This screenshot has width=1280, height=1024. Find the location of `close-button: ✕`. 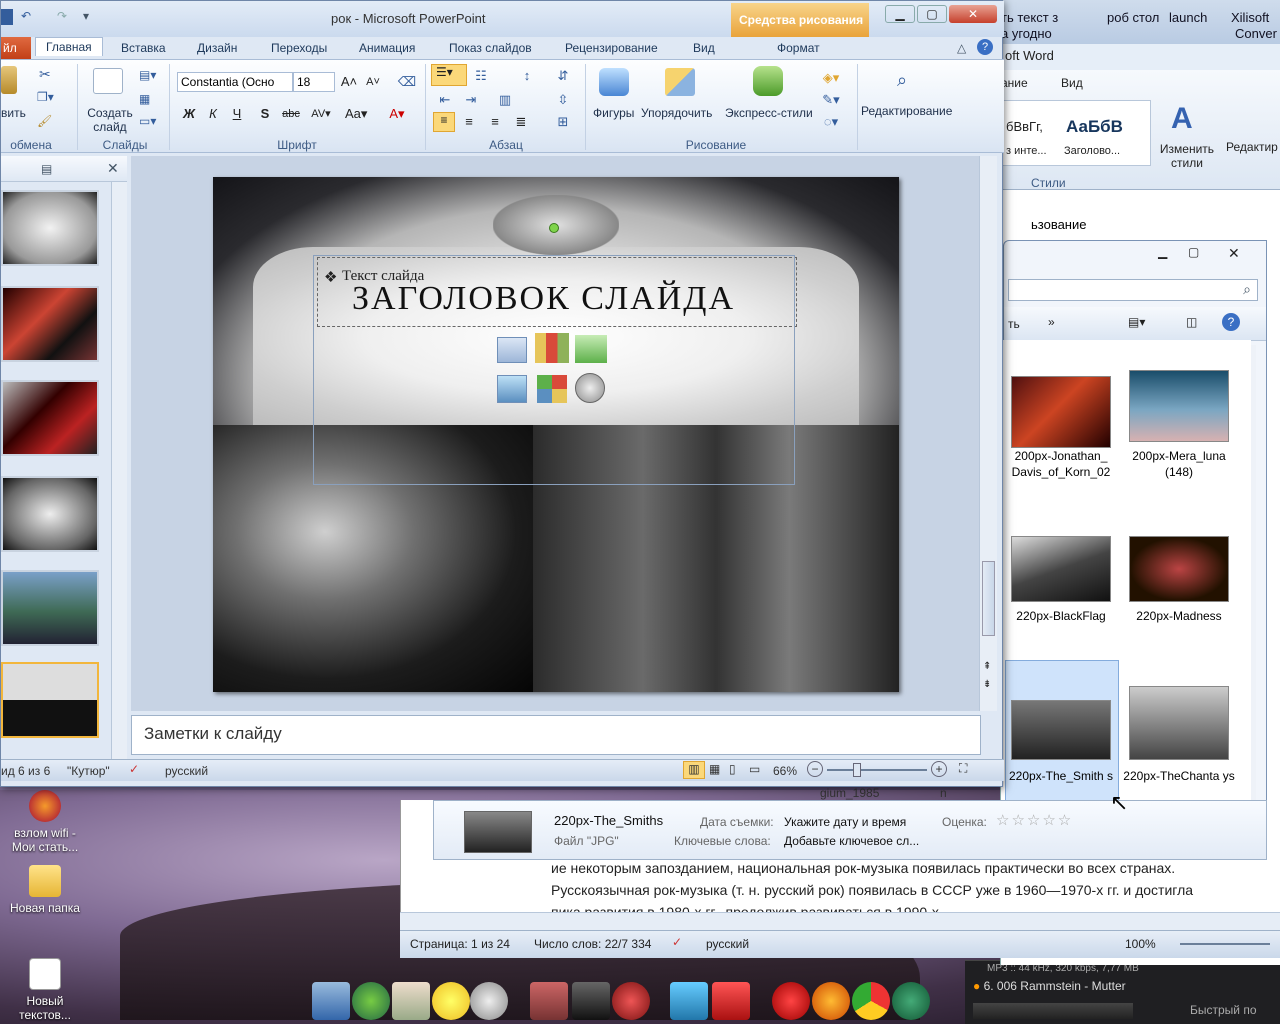

close-button: ✕ is located at coordinates (973, 14).